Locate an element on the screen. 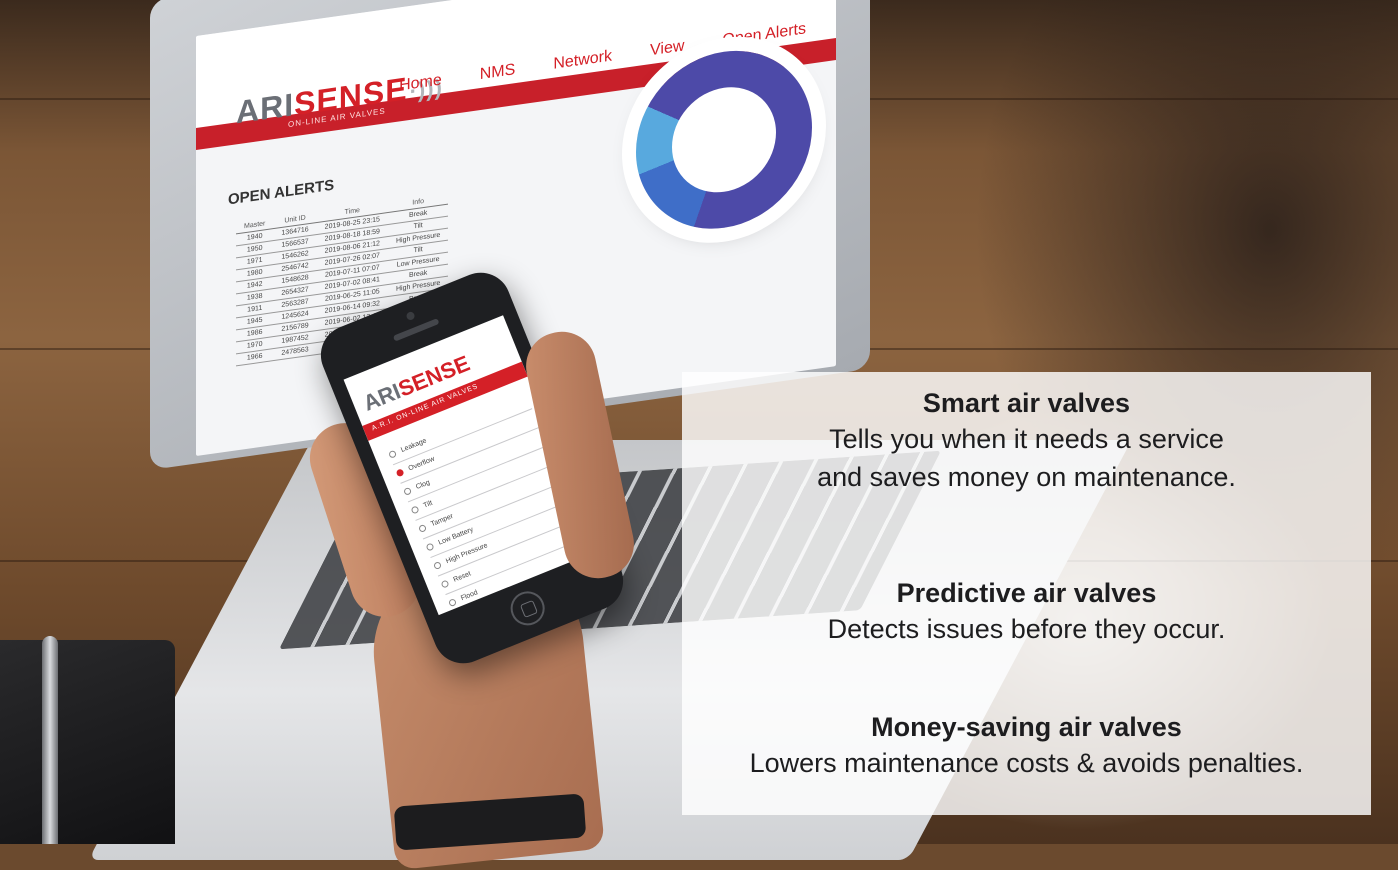  black-notebook is located at coordinates (87, 742).